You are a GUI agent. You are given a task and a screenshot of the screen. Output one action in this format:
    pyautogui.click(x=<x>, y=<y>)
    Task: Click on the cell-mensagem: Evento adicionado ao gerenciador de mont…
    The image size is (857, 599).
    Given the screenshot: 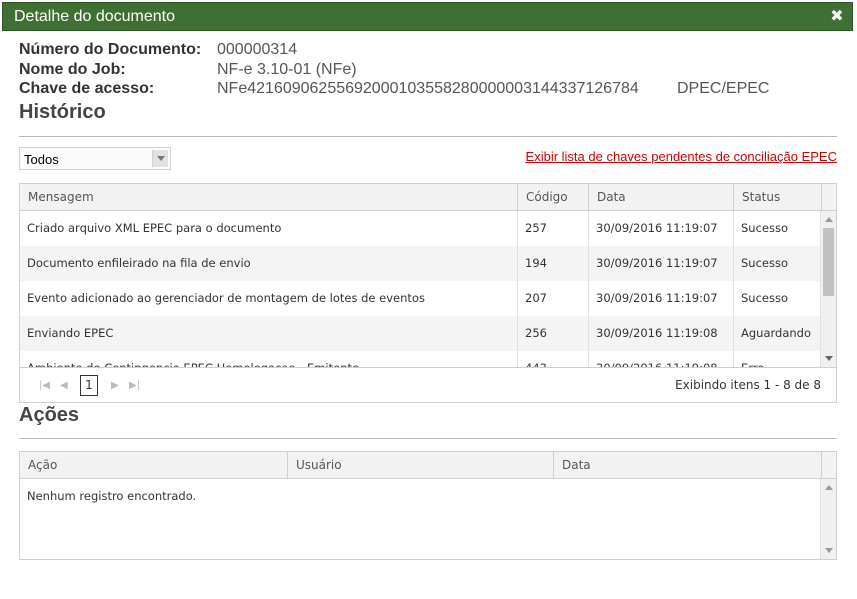 What is the action you would take?
    pyautogui.click(x=269, y=298)
    